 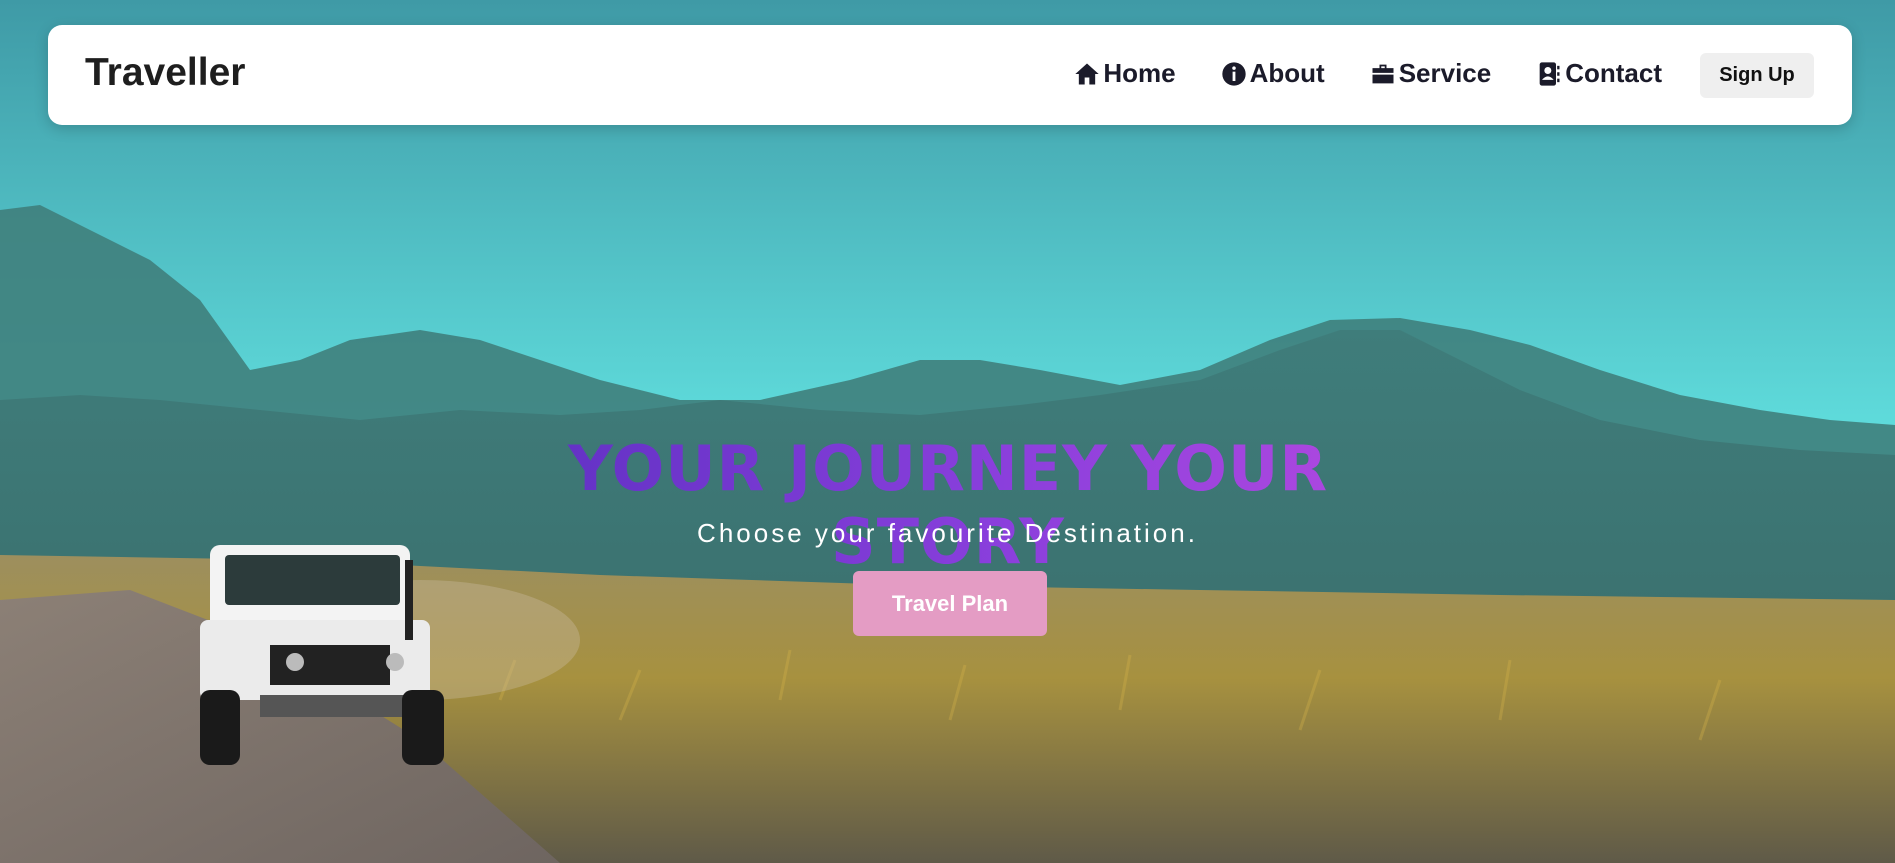 I want to click on nav-link-label: About, so click(x=1287, y=73).